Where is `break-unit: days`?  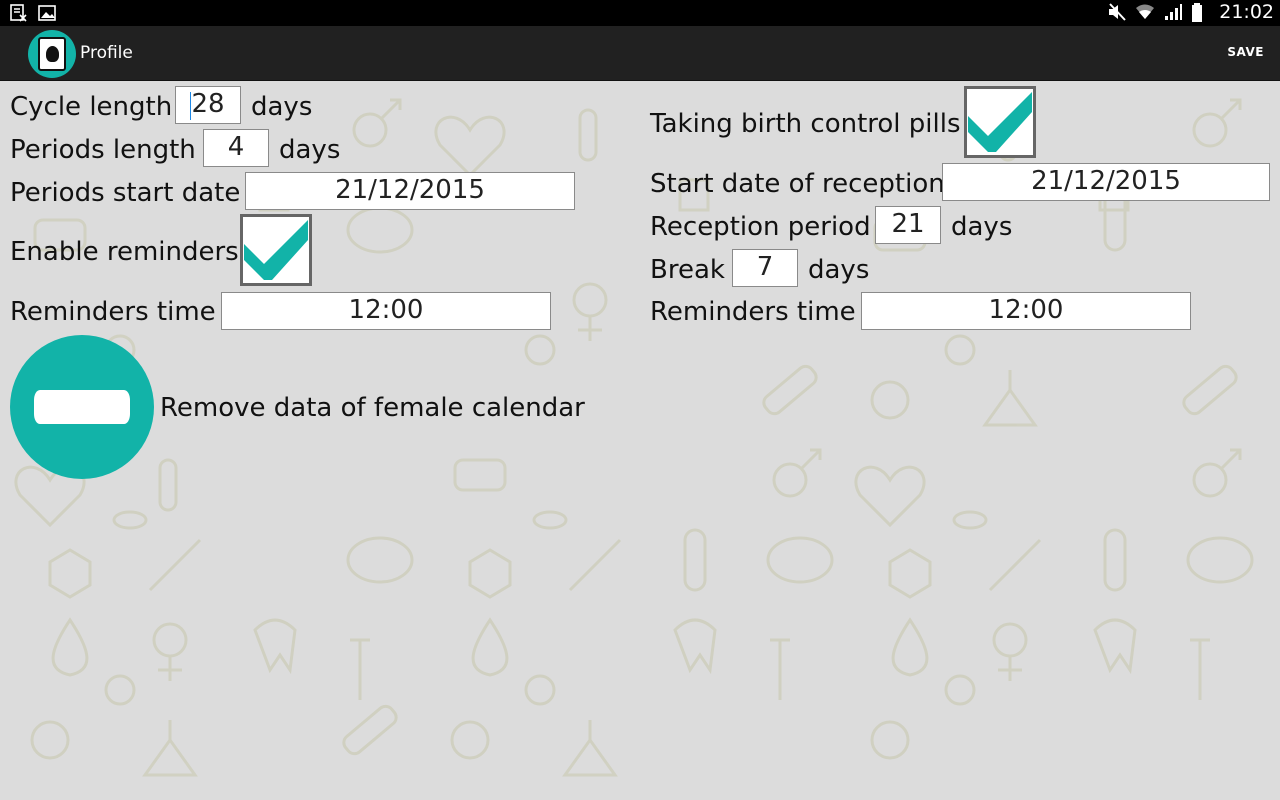
break-unit: days is located at coordinates (839, 270).